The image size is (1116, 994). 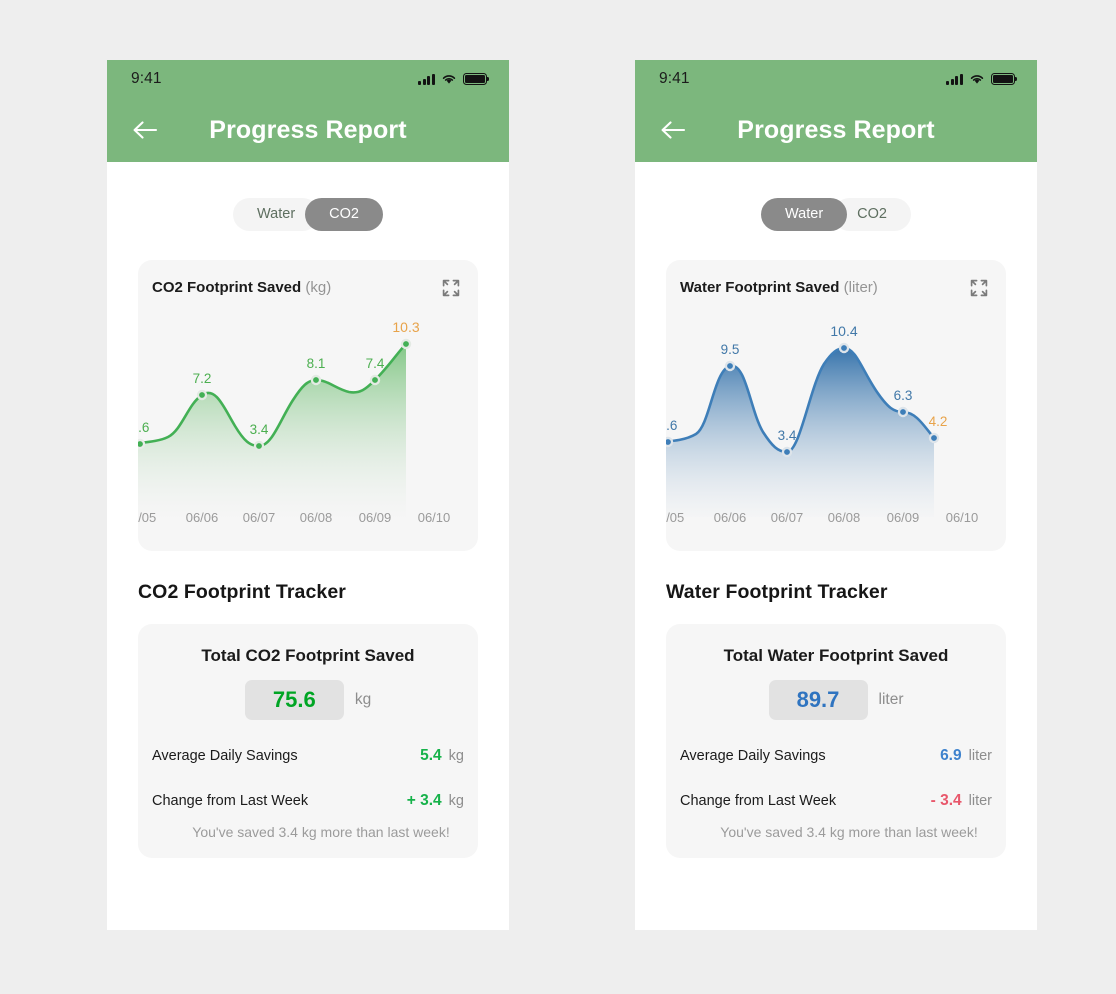 I want to click on tab-water: Water, so click(x=804, y=214).